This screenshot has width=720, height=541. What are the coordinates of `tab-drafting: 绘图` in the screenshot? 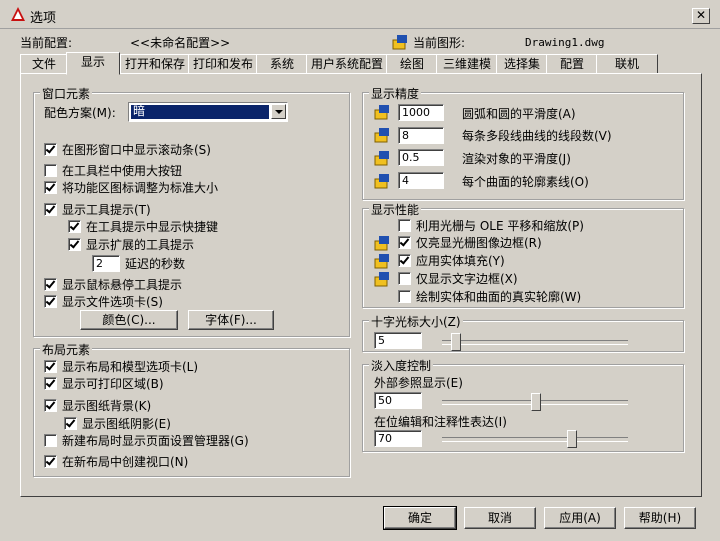 It's located at (412, 64).